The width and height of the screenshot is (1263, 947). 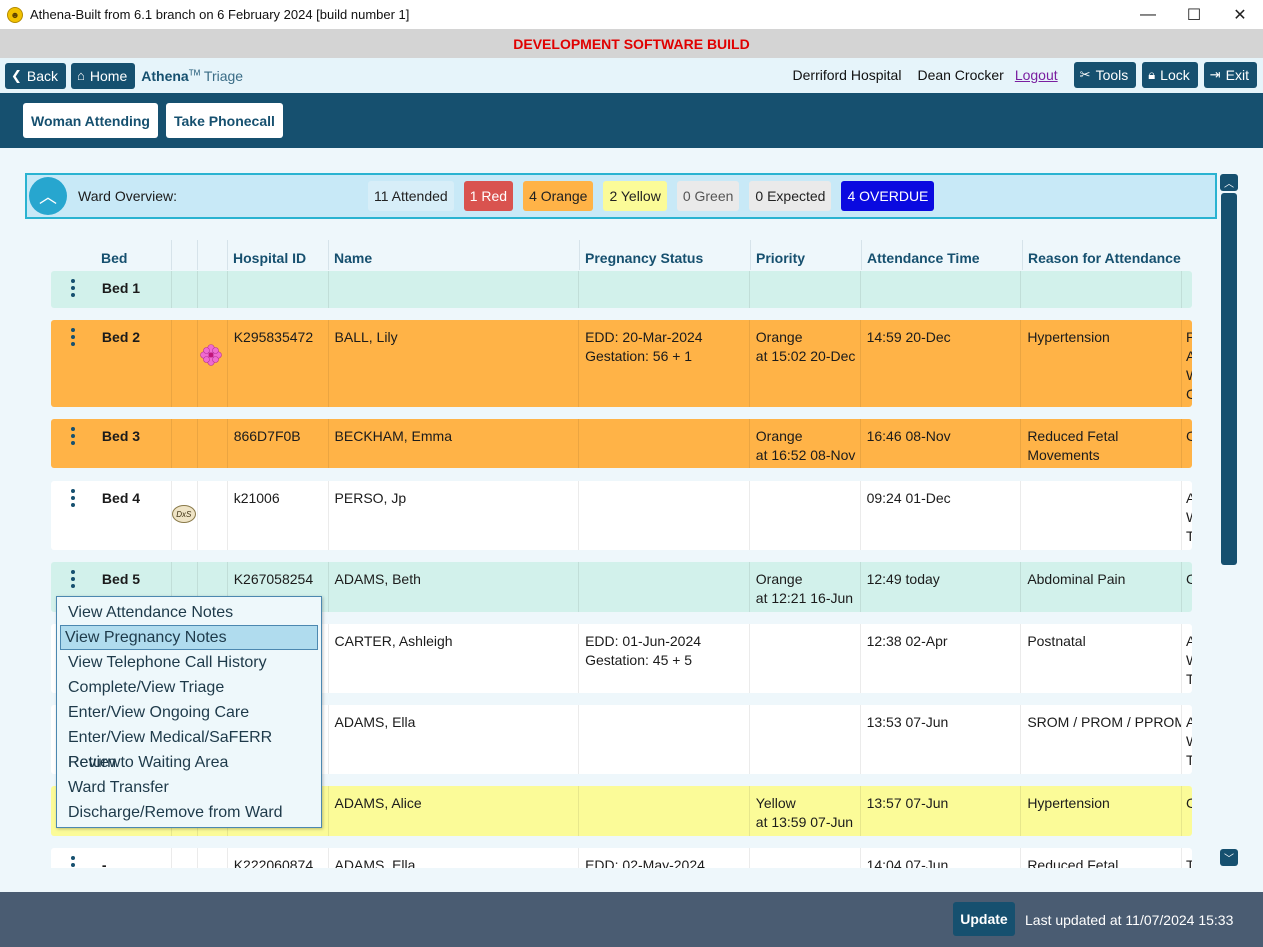 What do you see at coordinates (189, 762) in the screenshot?
I see `context-menu-item: Return to Waiting Area` at bounding box center [189, 762].